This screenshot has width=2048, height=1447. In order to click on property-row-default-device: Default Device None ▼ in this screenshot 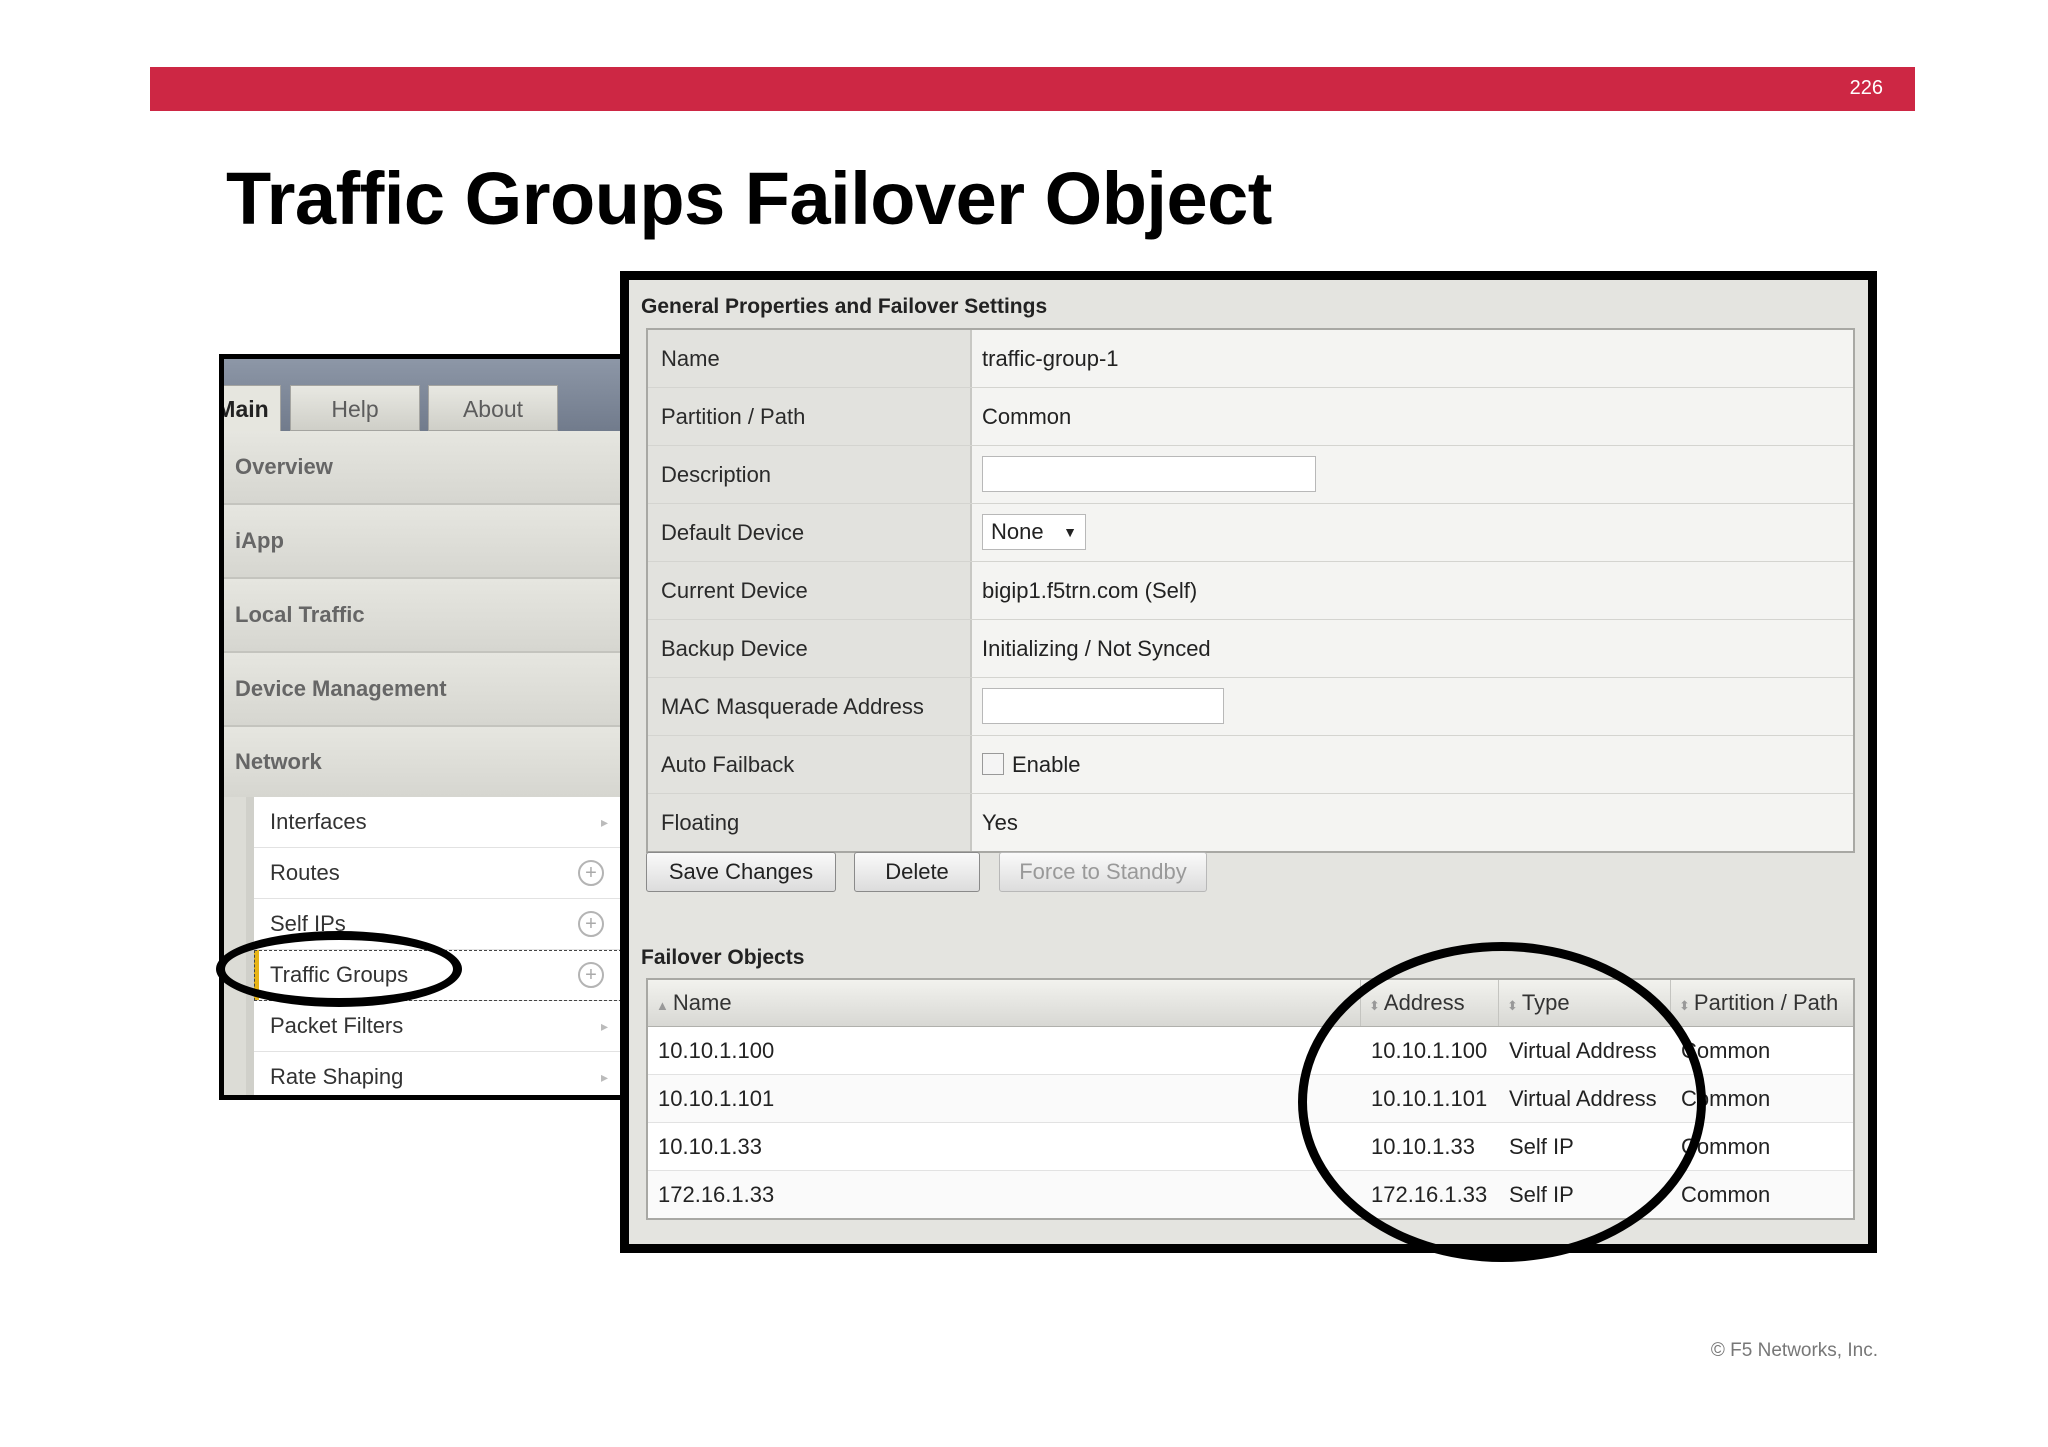, I will do `click(1250, 533)`.